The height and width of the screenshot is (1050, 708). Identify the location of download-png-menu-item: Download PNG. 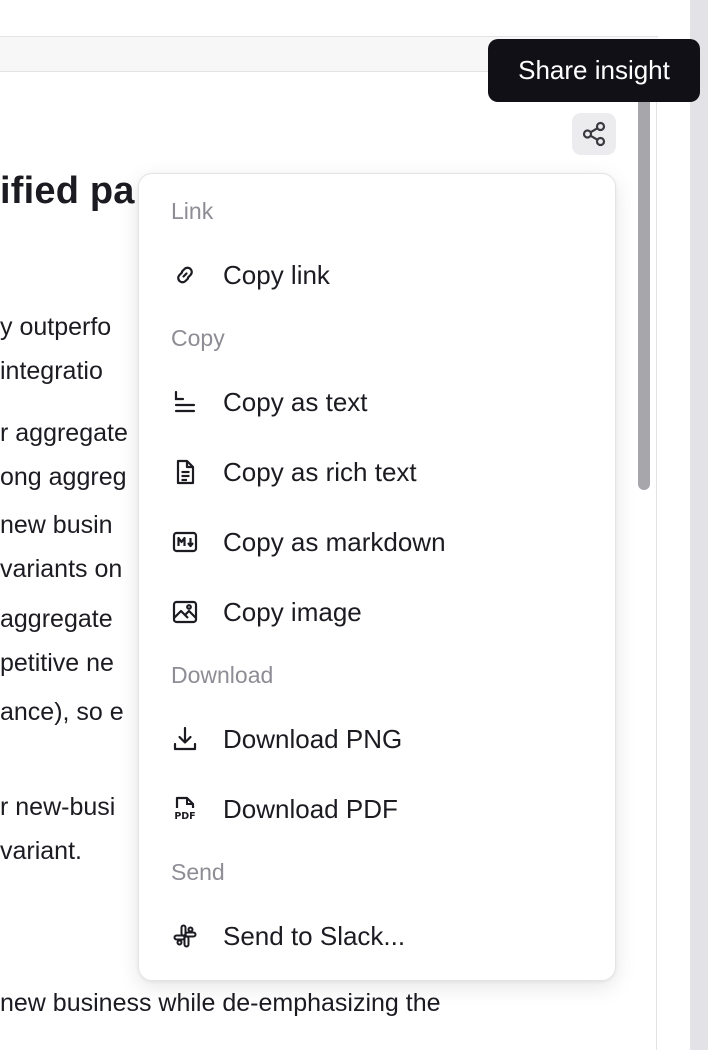
(376, 739).